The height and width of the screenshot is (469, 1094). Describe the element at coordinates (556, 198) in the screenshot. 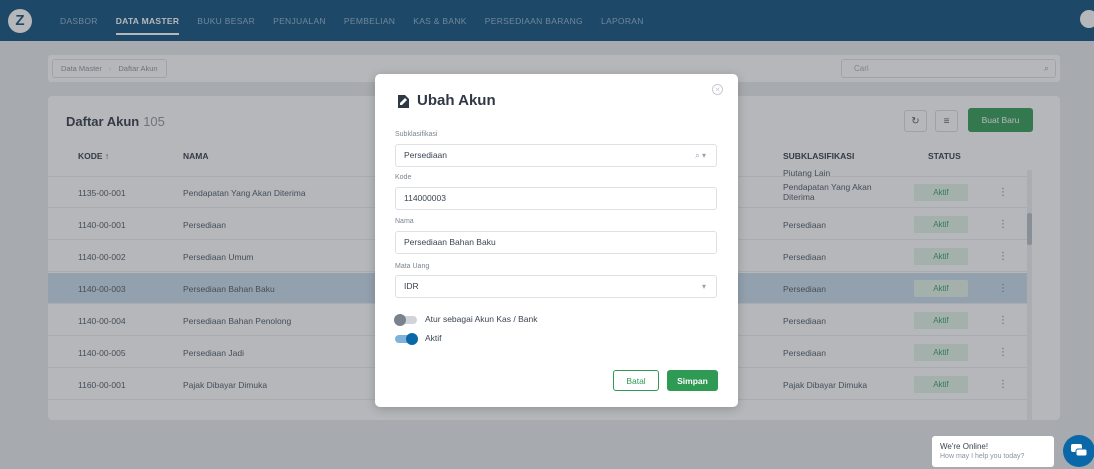

I see `kode-input: 114000003` at that location.